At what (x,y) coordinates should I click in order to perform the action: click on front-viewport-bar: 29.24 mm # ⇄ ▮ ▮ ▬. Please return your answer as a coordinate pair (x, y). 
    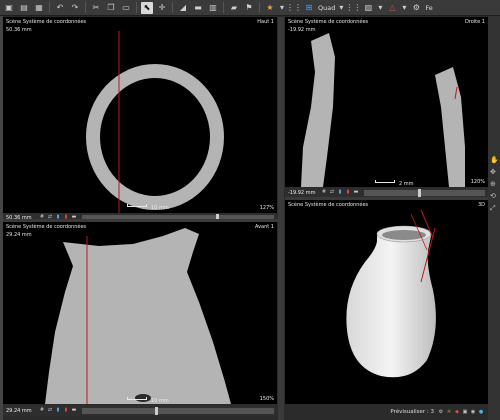
    Looking at the image, I should click on (140, 410).